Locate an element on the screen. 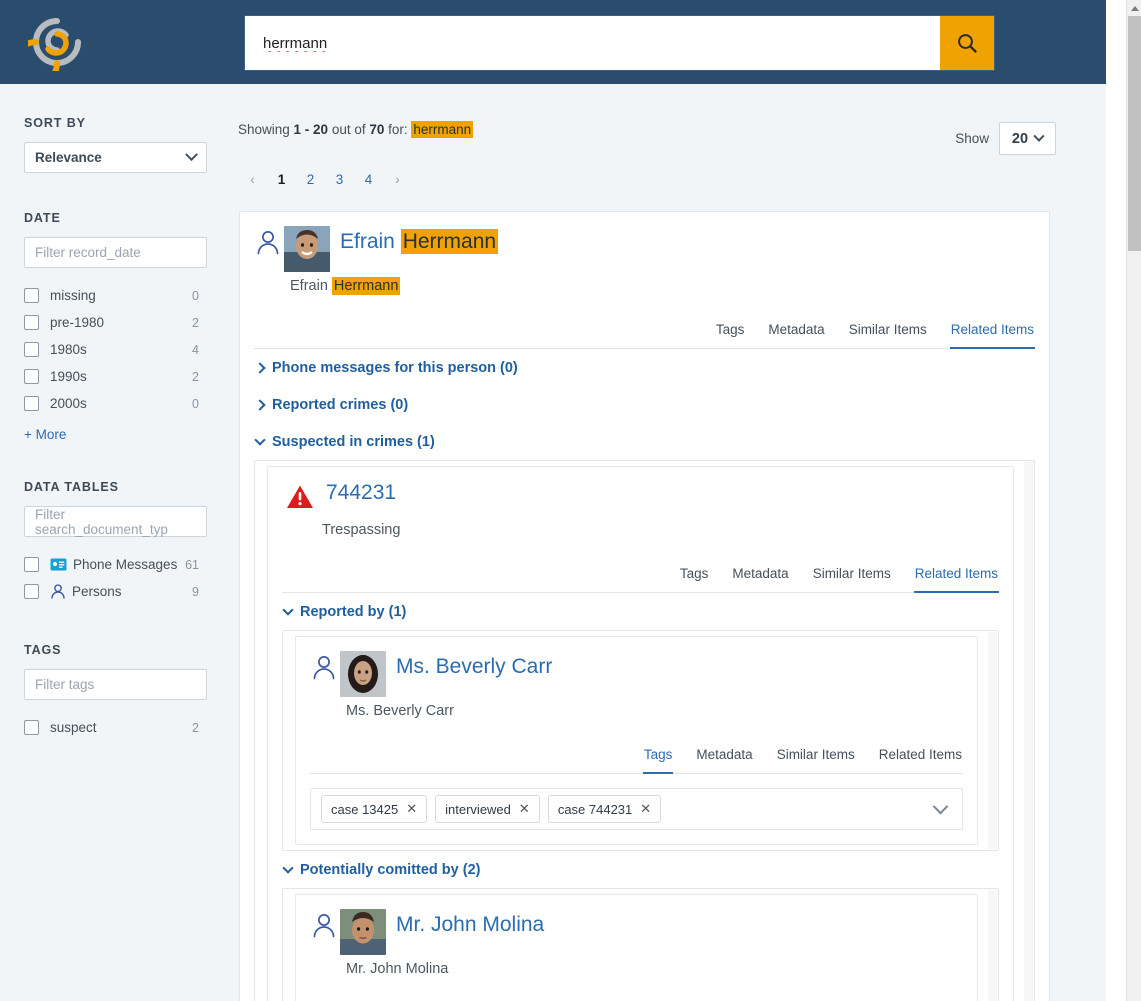 This screenshot has height=1001, width=1141. pagination-next: › is located at coordinates (397, 179).